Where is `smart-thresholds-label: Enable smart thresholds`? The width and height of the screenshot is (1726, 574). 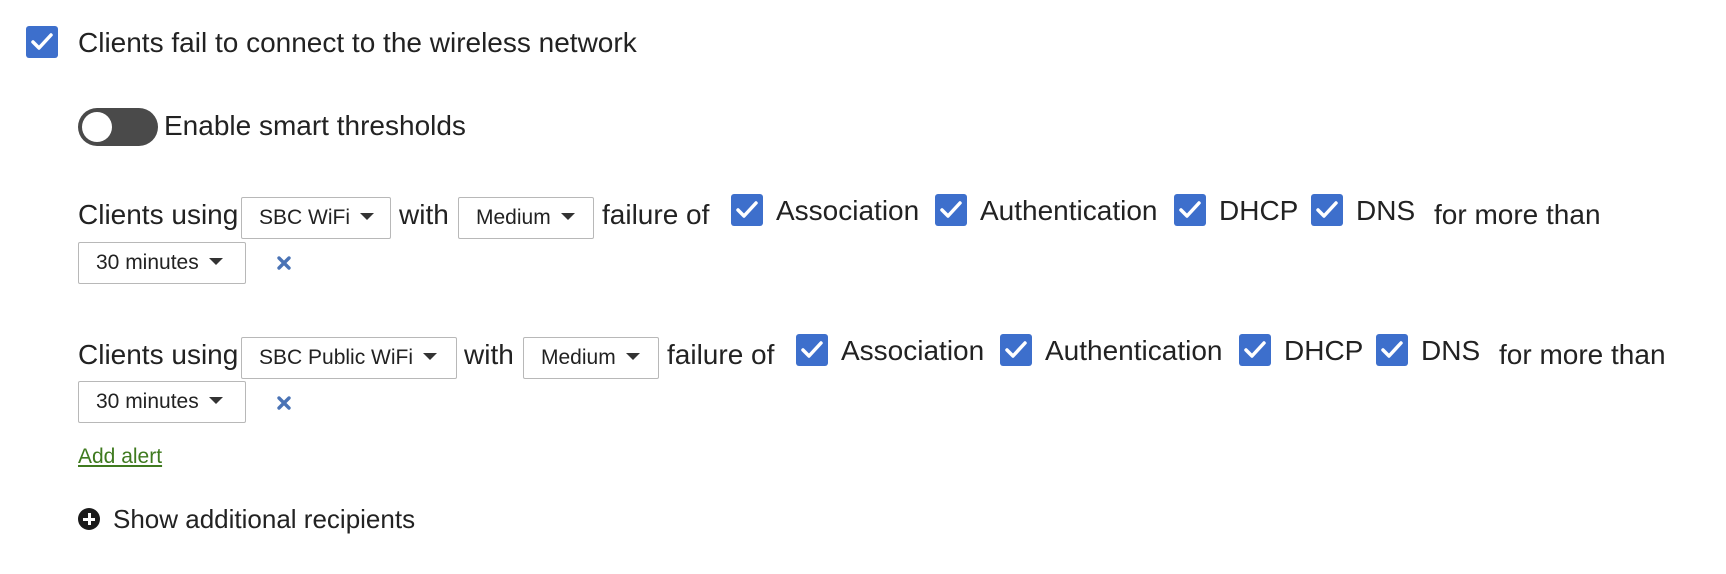 smart-thresholds-label: Enable smart thresholds is located at coordinates (315, 125).